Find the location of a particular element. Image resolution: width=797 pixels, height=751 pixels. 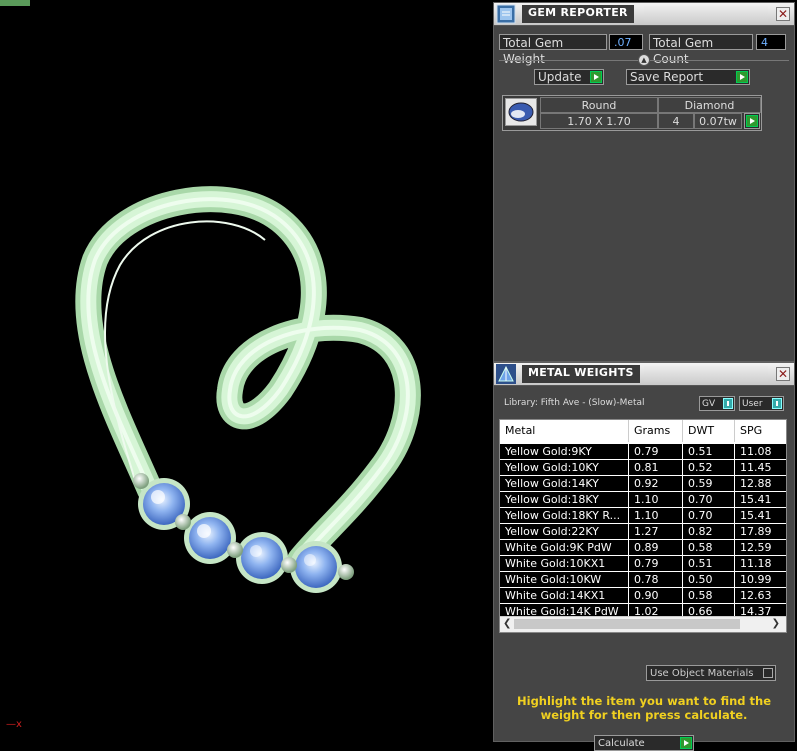

gem-thumbnail-icon is located at coordinates (521, 112).